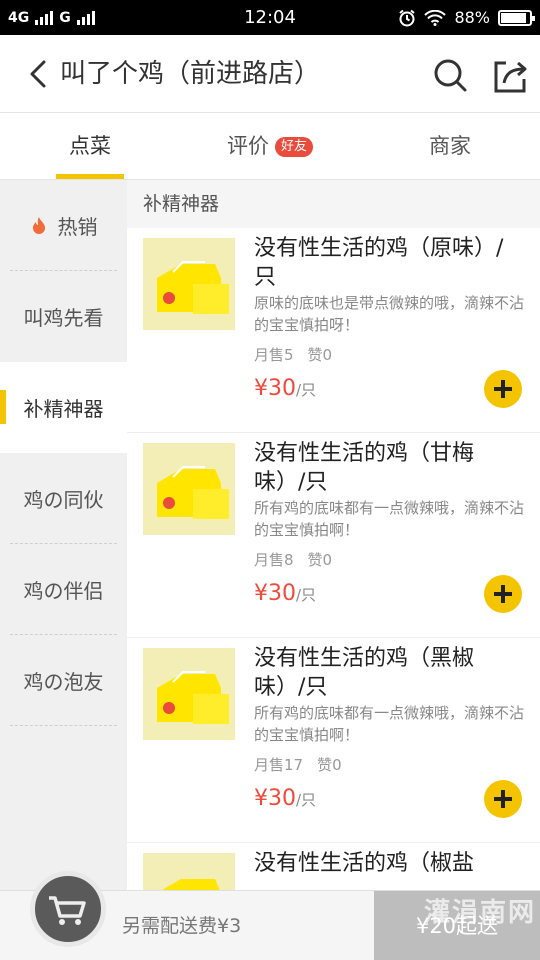  Describe the element at coordinates (270, 17) in the screenshot. I see `status-bar: 4G G 12:04 88%` at that location.